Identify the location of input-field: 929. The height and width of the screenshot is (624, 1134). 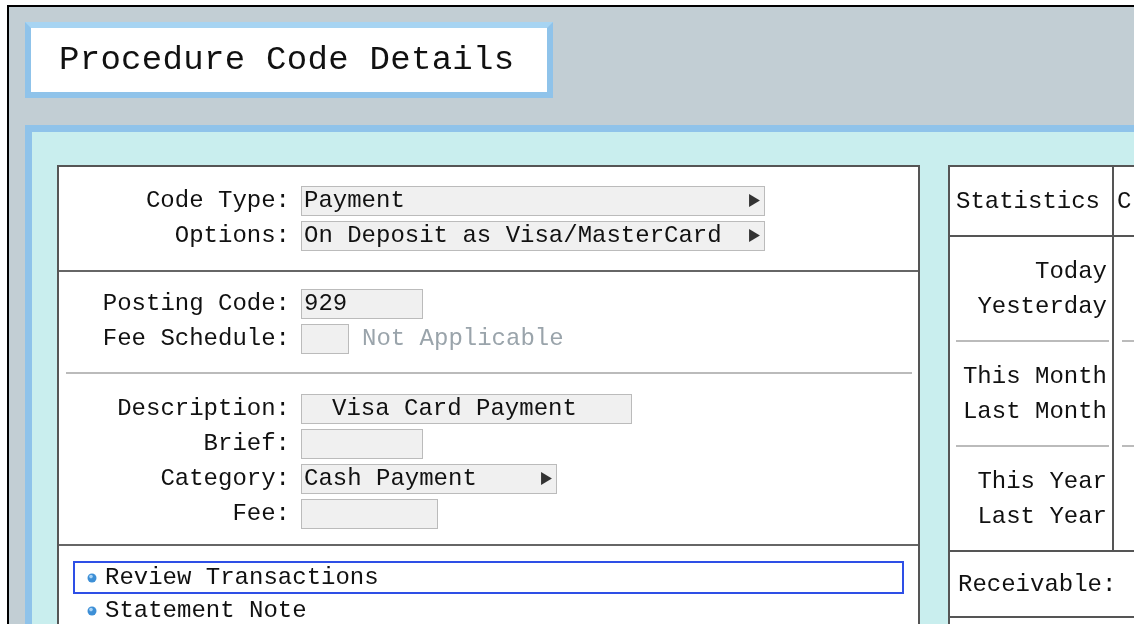
(362, 303).